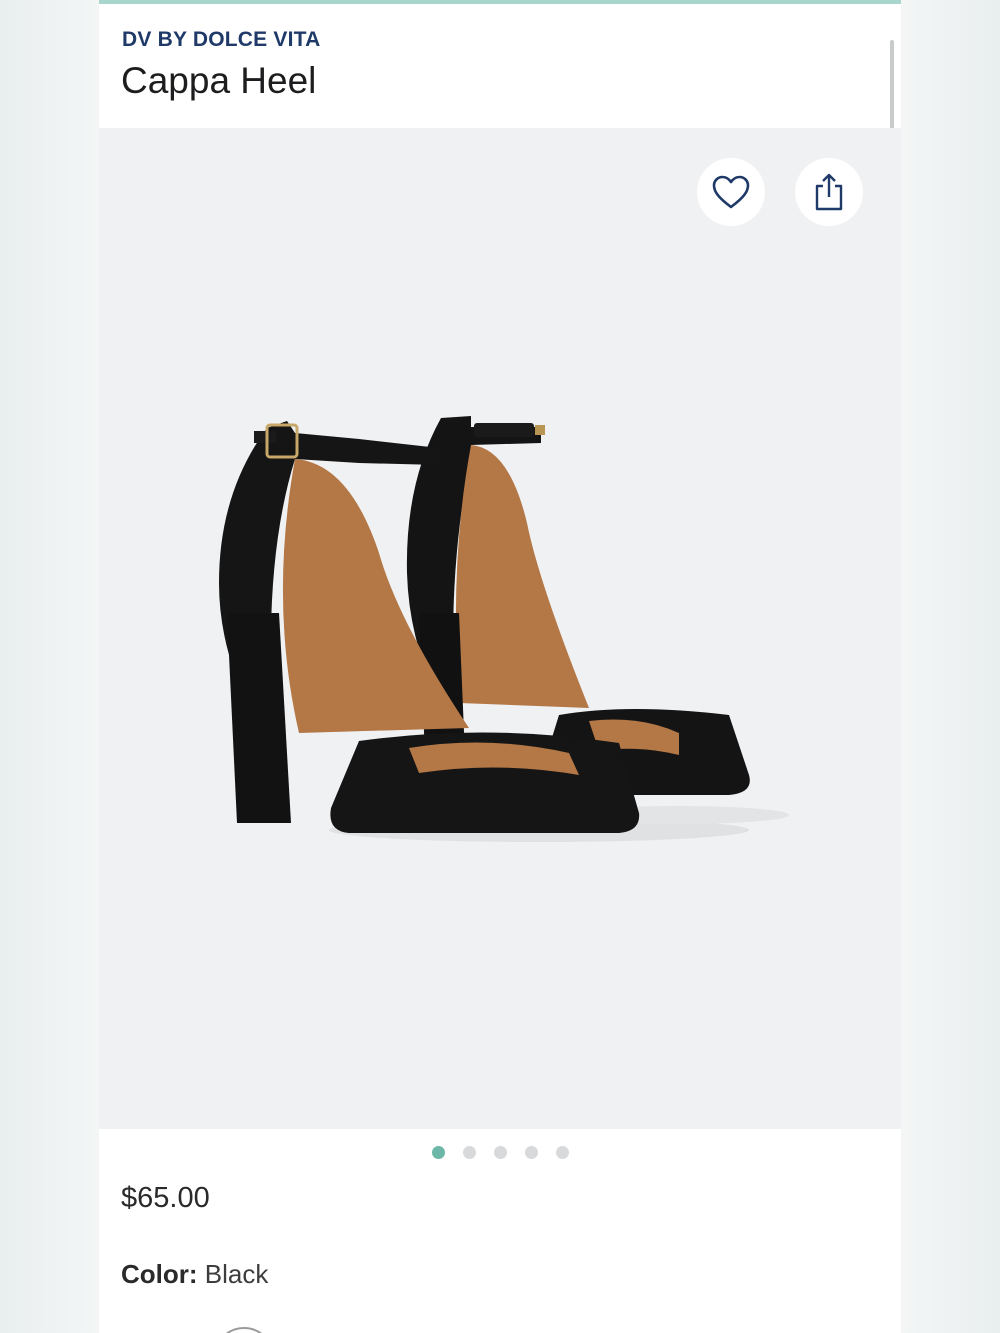  I want to click on heart-icon, so click(731, 192).